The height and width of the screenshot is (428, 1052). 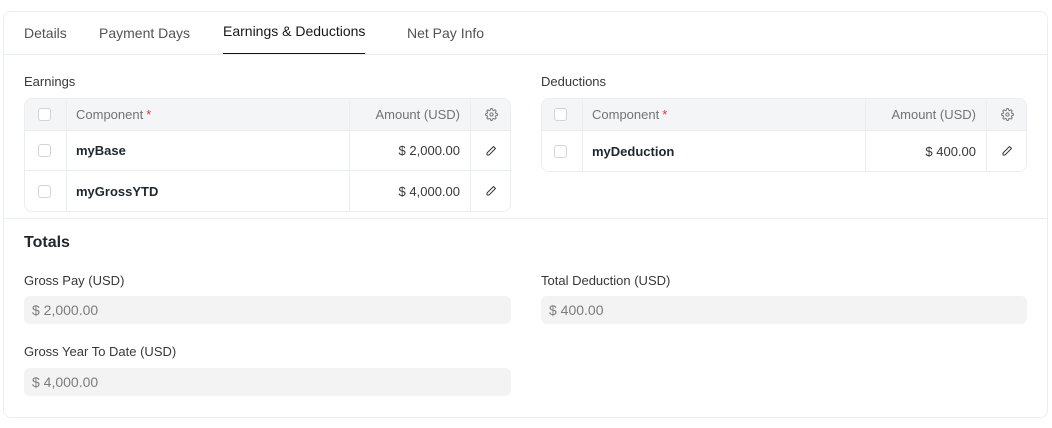 I want to click on table-row: myBase $ 2,000.00, so click(x=267, y=151).